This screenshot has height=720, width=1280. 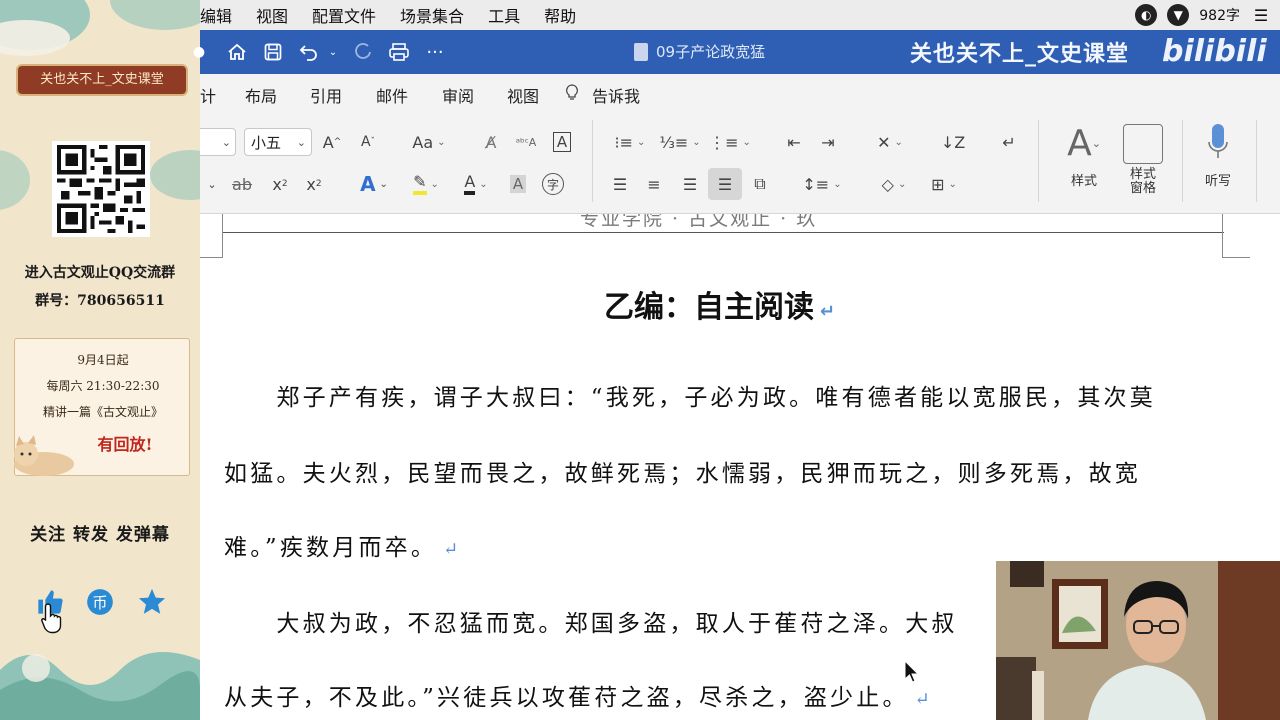 I want to click on print-icon, so click(x=399, y=52).